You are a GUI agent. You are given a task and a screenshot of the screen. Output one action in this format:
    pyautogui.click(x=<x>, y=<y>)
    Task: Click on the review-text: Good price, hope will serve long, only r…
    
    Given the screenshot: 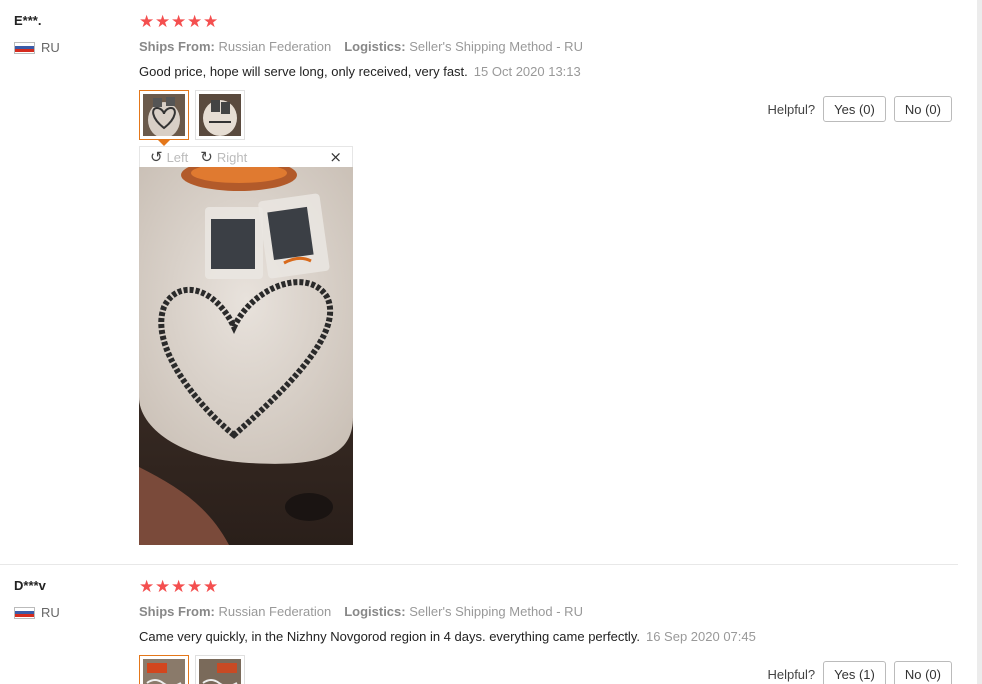 What is the action you would take?
    pyautogui.click(x=303, y=71)
    